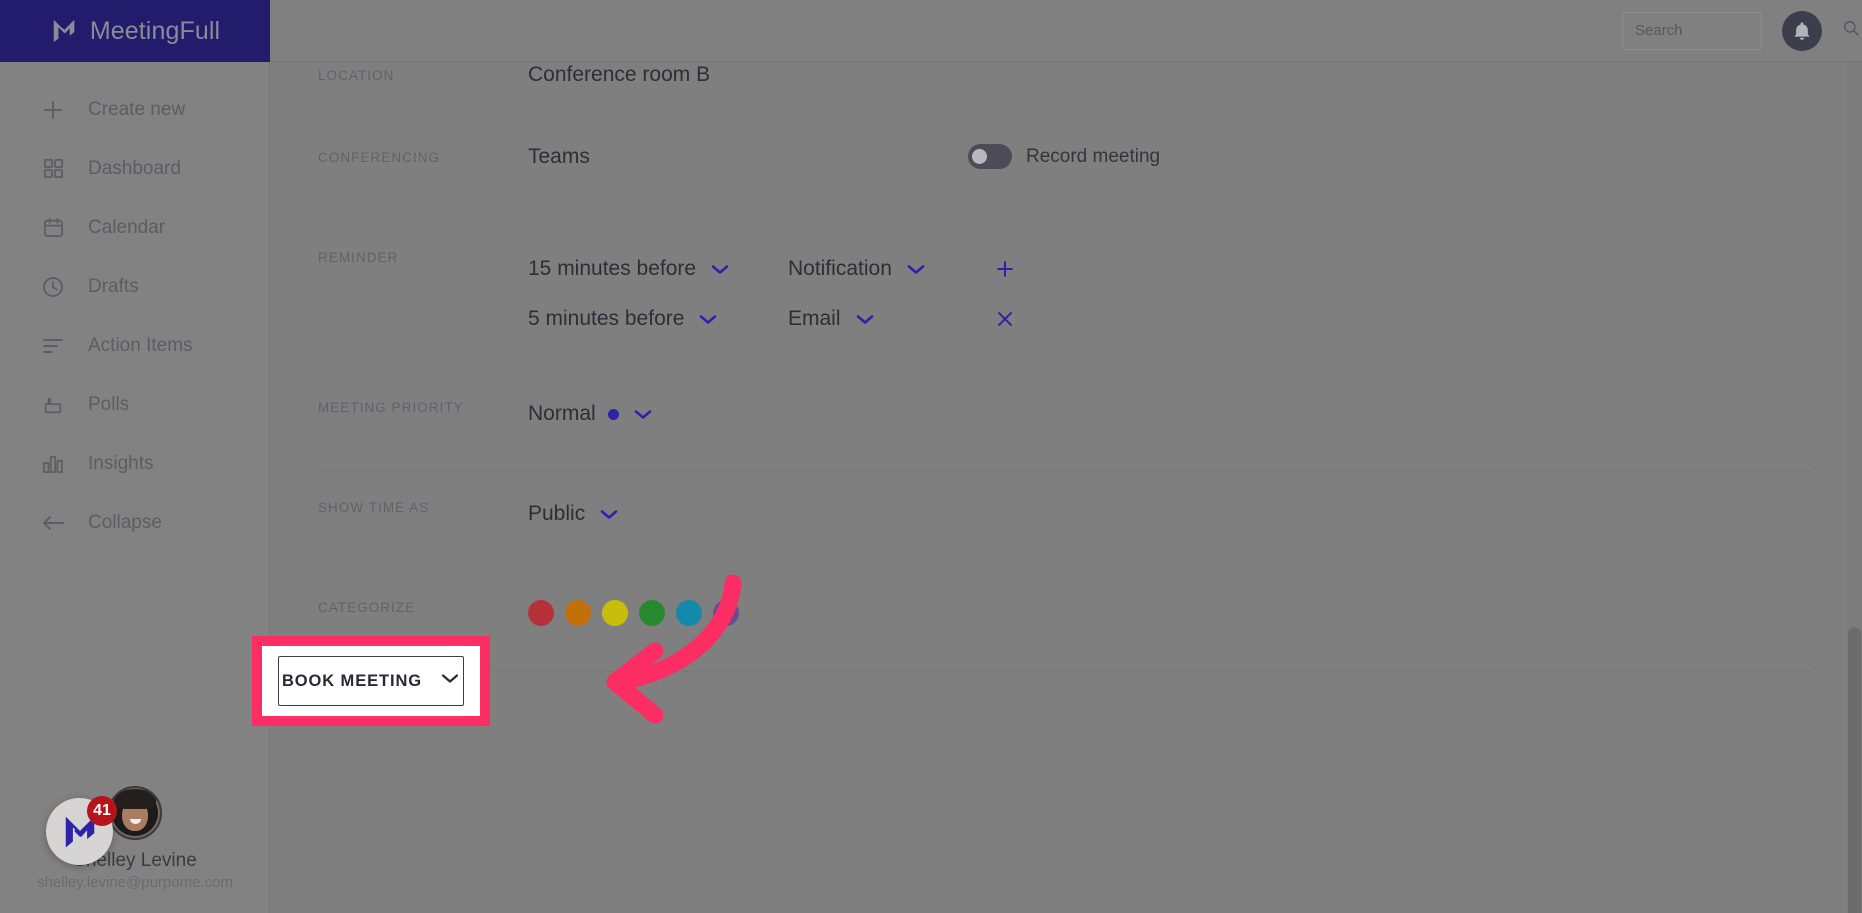  I want to click on notification-count-badge: 41, so click(102, 811).